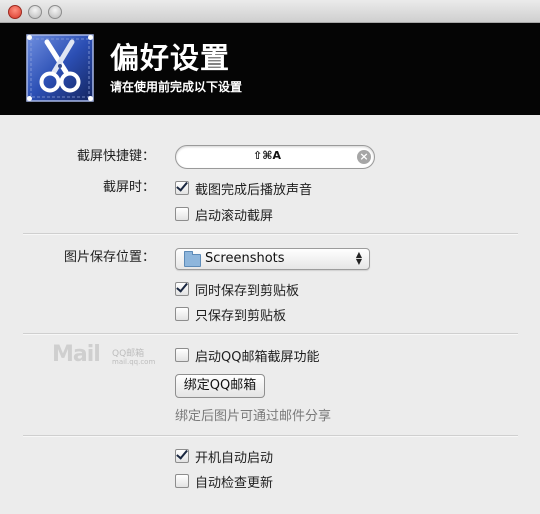  What do you see at coordinates (182, 481) in the screenshot?
I see `auto-update-checkbox` at bounding box center [182, 481].